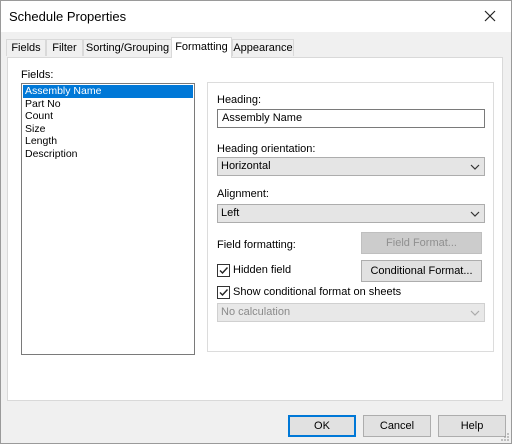 The image size is (512, 444). Describe the element at coordinates (246, 166) in the screenshot. I see `heading-orientation-value: Horizontal` at that location.